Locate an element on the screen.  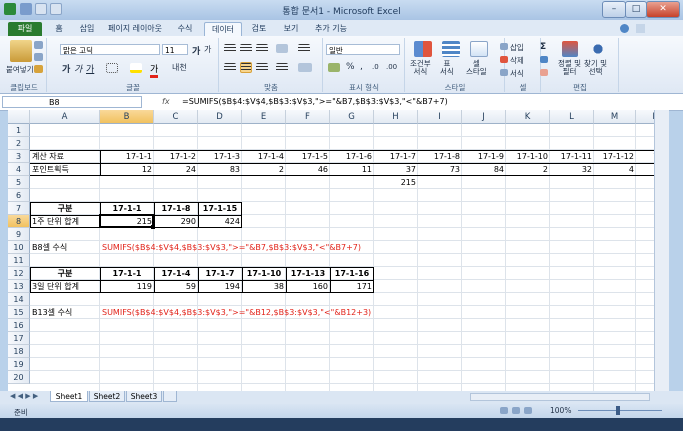
tab-4: 수식 is located at coordinates (185, 29).